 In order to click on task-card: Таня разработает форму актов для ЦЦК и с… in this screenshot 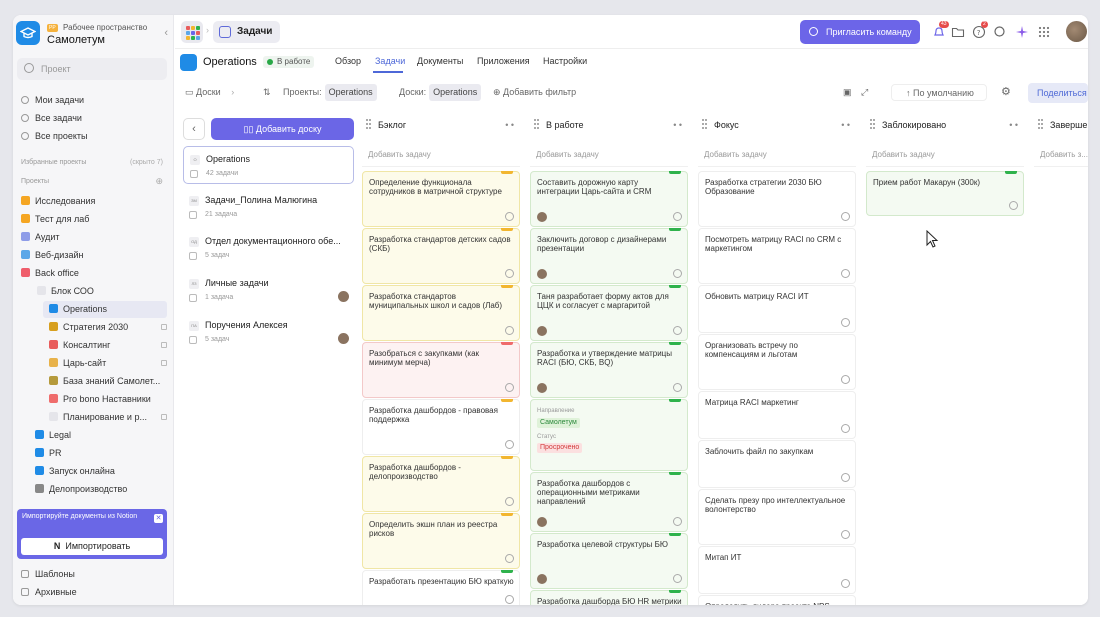, I will do `click(609, 313)`.